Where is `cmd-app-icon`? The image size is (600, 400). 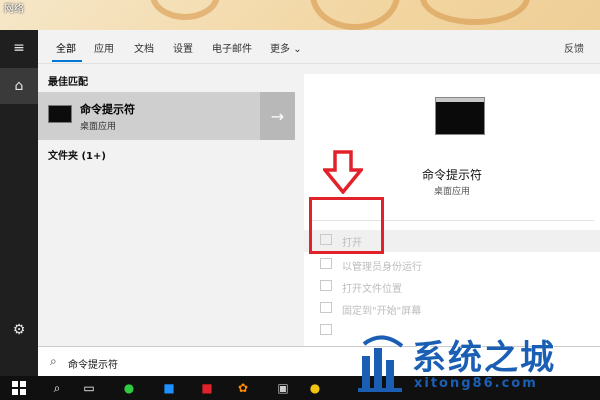 cmd-app-icon is located at coordinates (60, 114).